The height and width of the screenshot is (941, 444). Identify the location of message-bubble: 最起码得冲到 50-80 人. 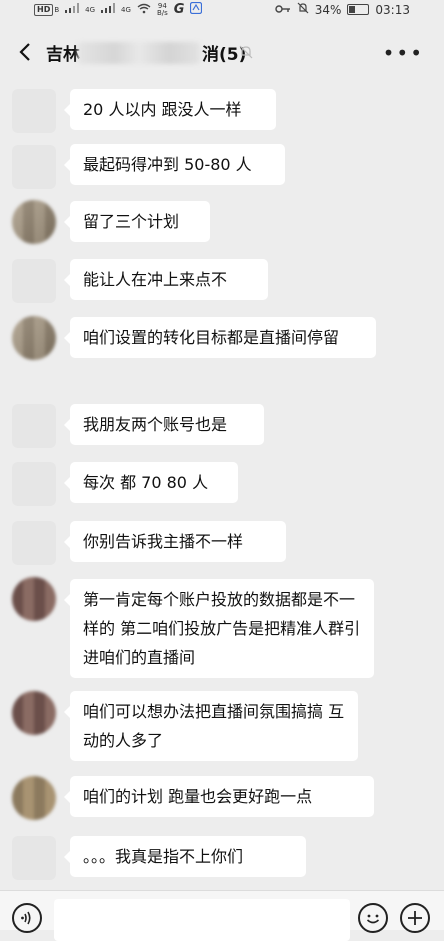
(174, 164).